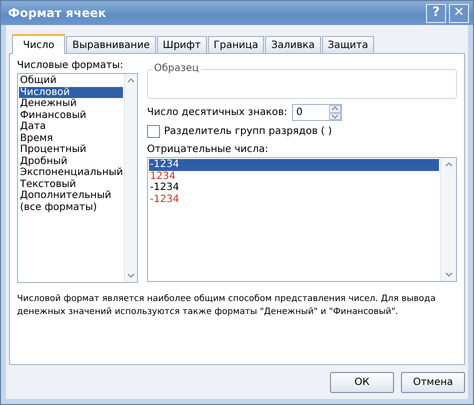 This screenshot has width=474, height=405. I want to click on list-item: Денежный, so click(71, 104).